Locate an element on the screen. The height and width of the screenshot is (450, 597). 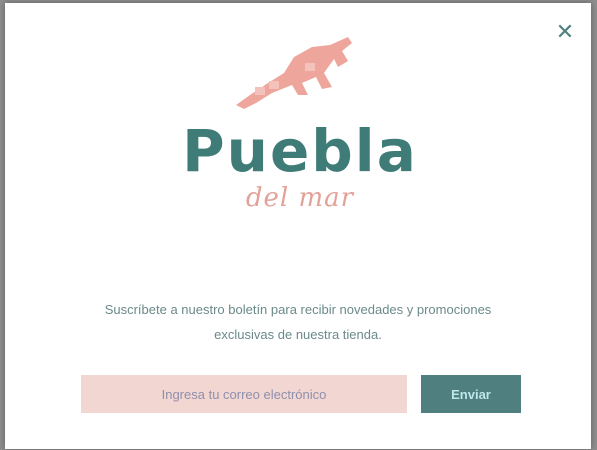
close-glyph: ✕ is located at coordinates (565, 32).